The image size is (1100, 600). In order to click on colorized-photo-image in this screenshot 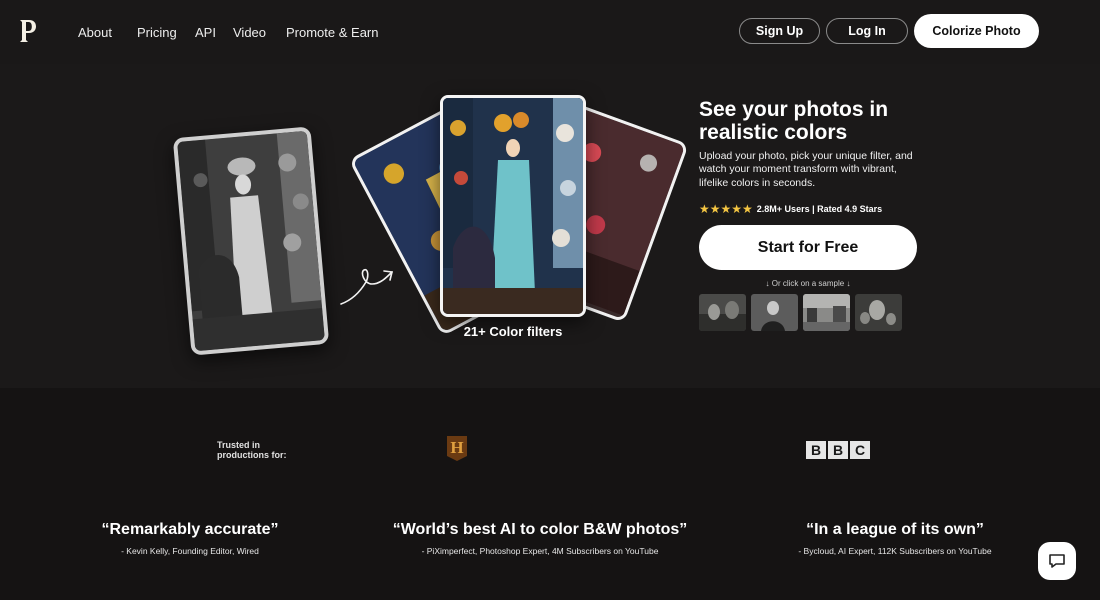, I will do `click(513, 206)`.